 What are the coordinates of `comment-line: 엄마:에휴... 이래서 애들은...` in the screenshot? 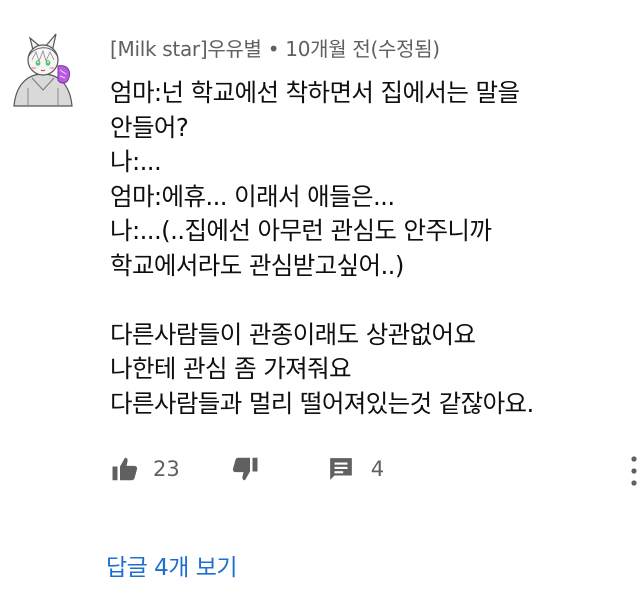 It's located at (252, 196).